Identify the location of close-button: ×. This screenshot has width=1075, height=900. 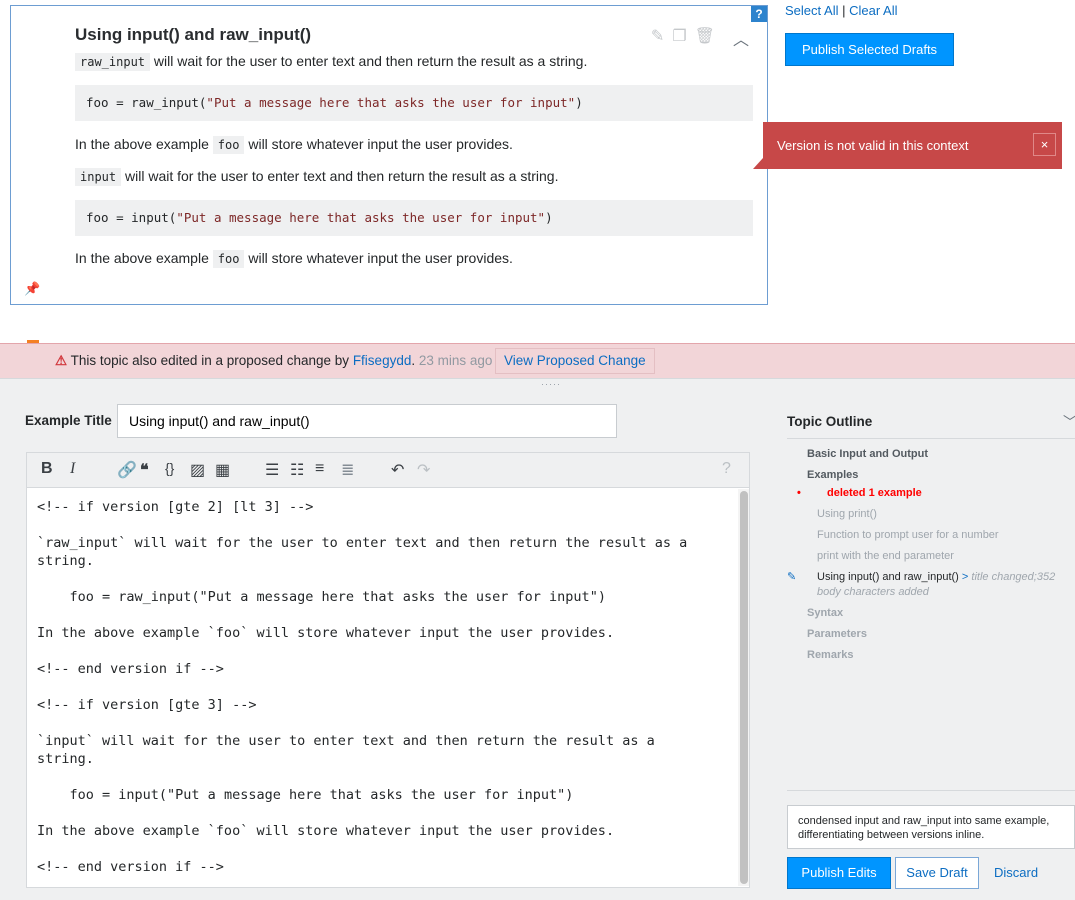
(1044, 144).